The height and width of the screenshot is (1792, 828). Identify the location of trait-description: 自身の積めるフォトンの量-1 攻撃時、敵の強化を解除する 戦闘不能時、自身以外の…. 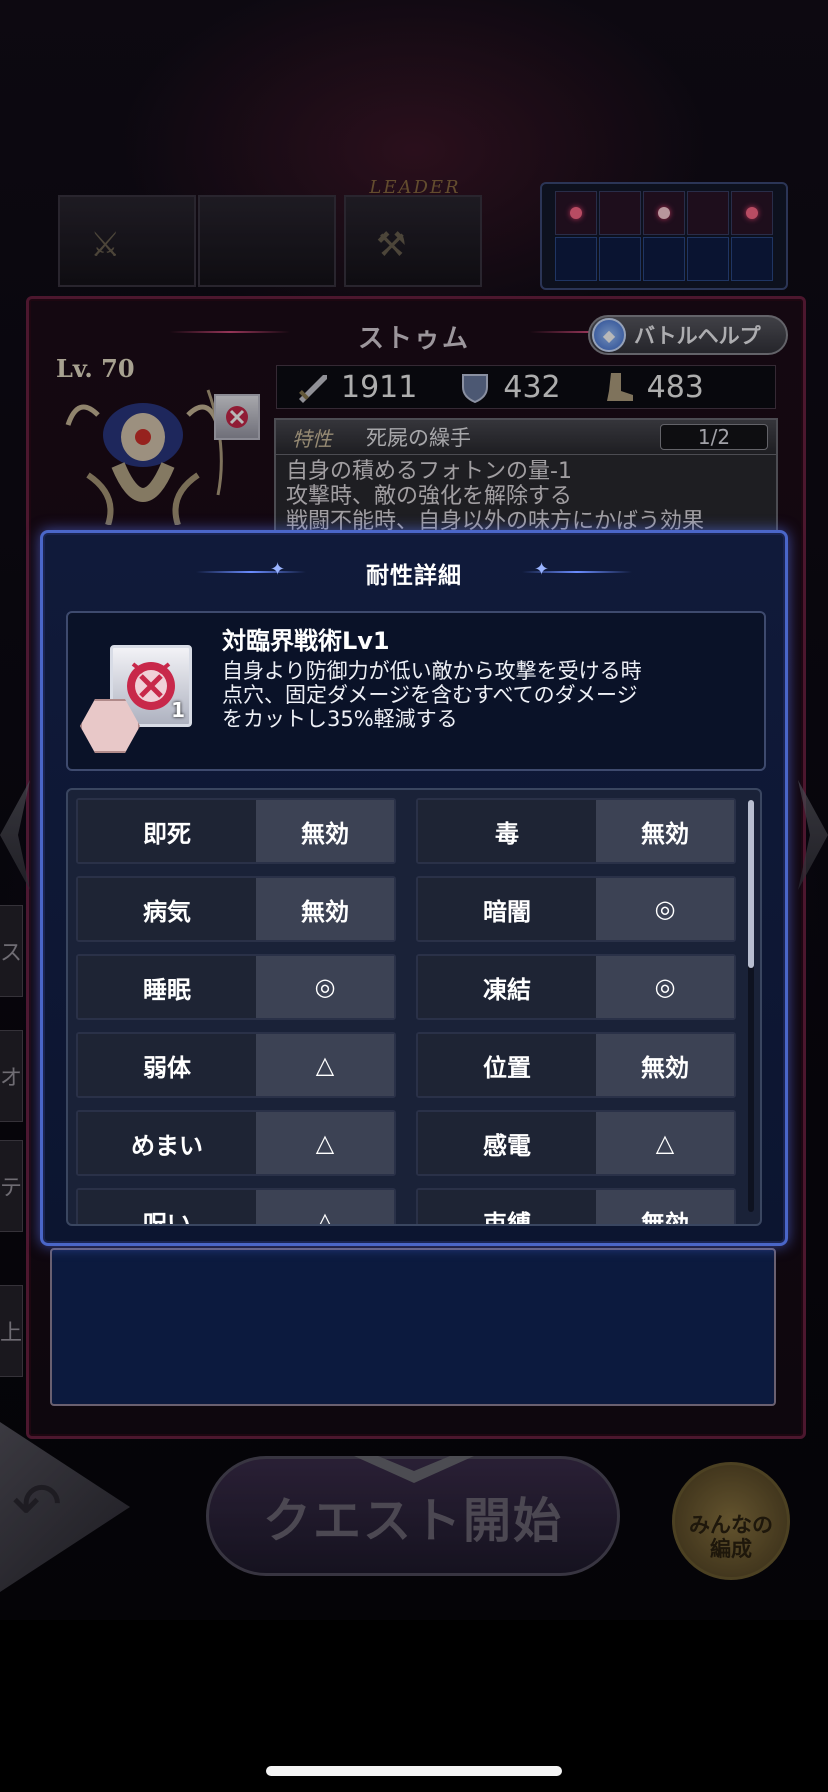
(526, 495).